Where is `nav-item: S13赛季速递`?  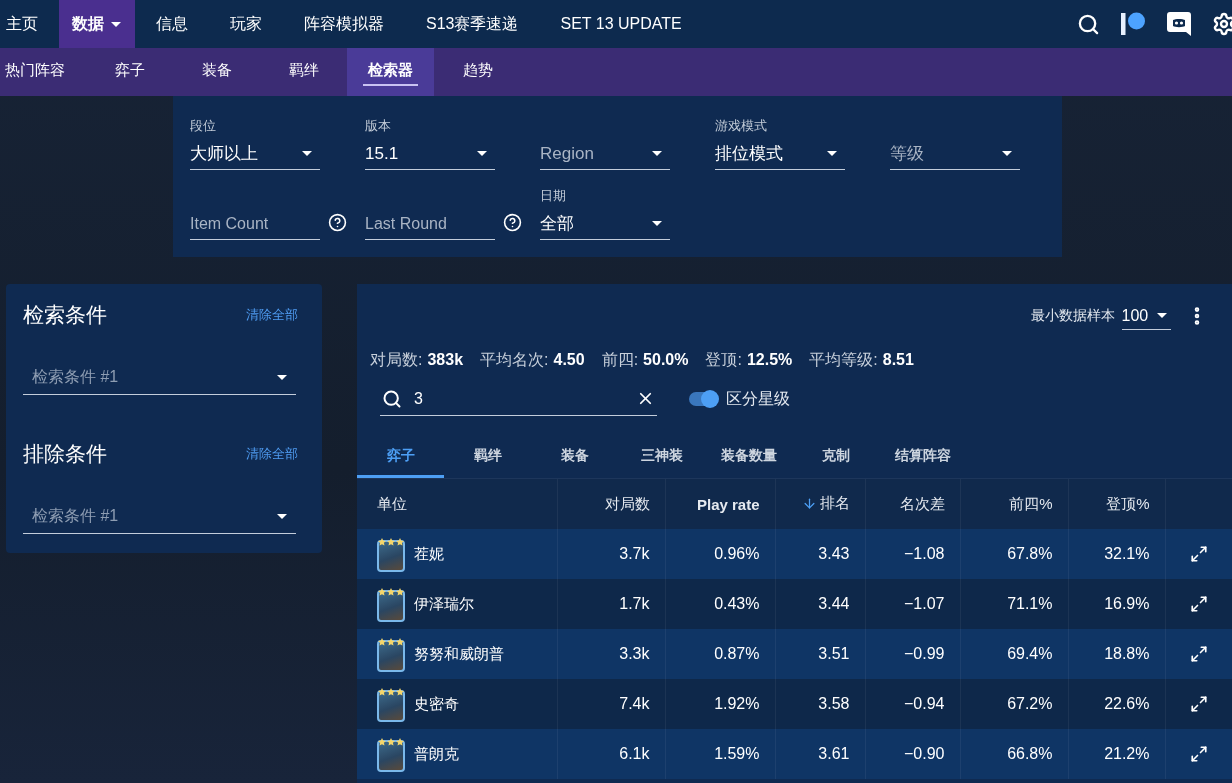 nav-item: S13赛季速递 is located at coordinates (472, 24).